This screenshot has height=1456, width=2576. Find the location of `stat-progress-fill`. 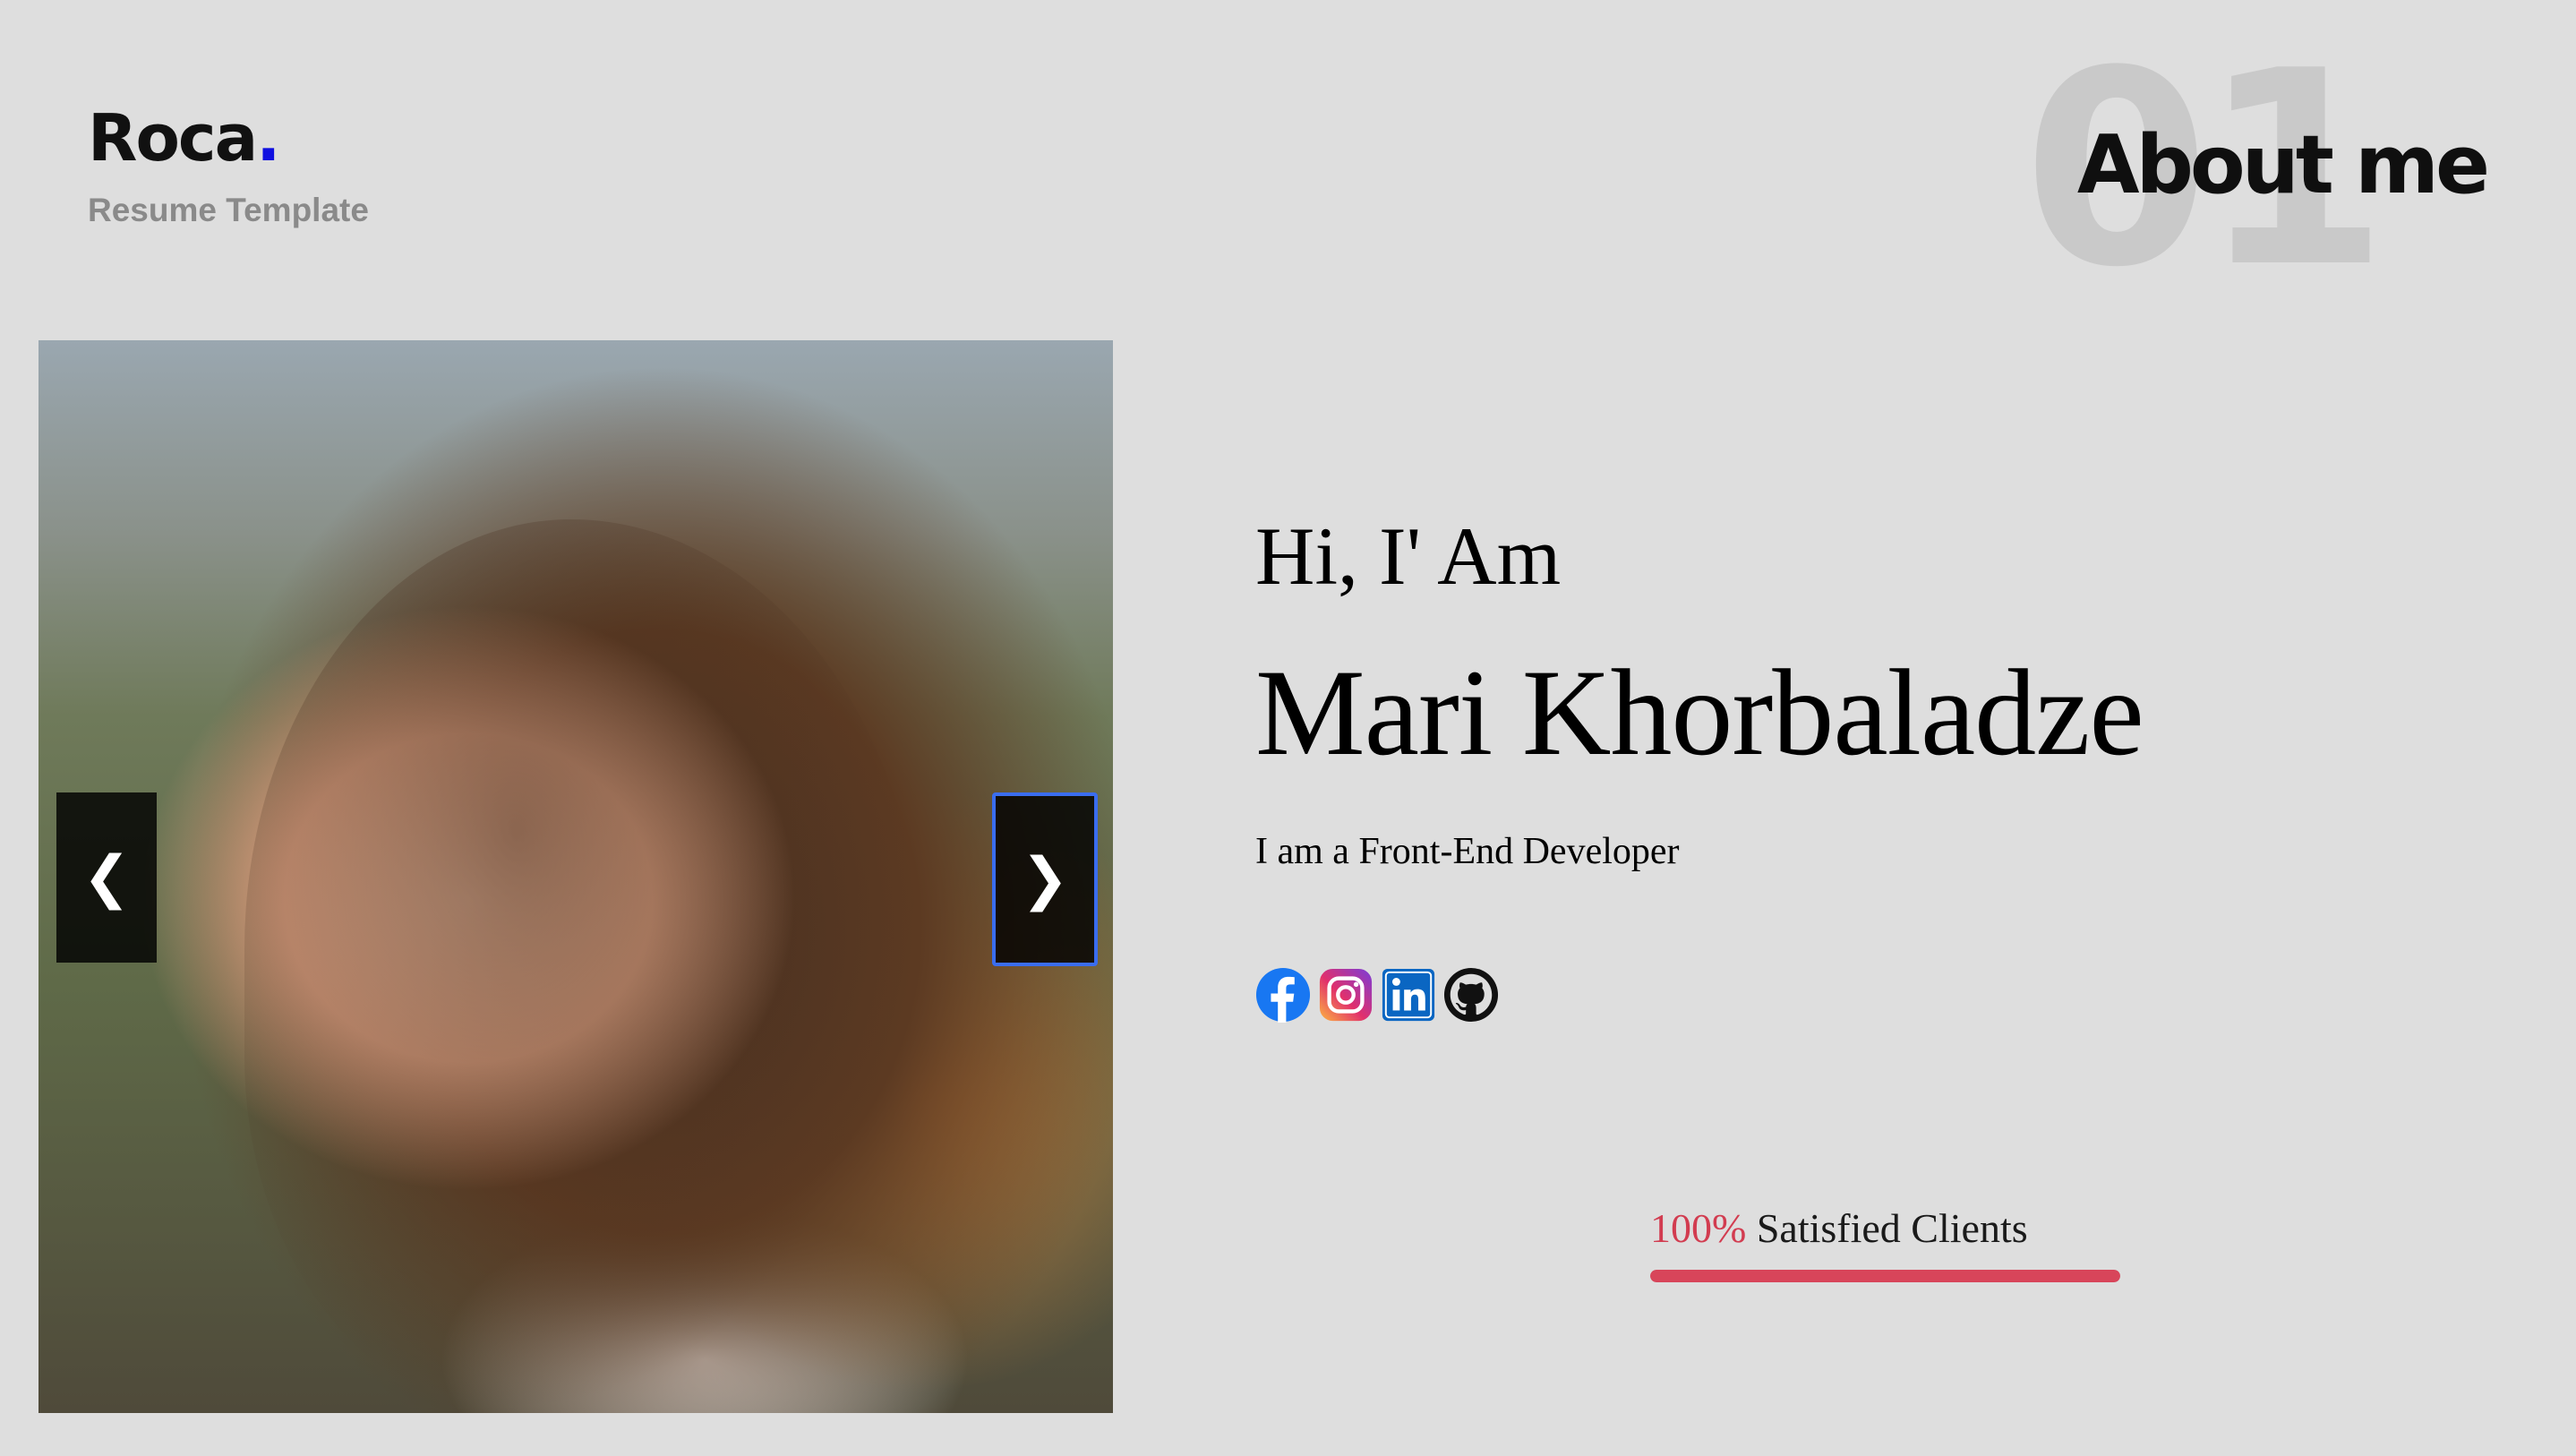

stat-progress-fill is located at coordinates (1885, 1276).